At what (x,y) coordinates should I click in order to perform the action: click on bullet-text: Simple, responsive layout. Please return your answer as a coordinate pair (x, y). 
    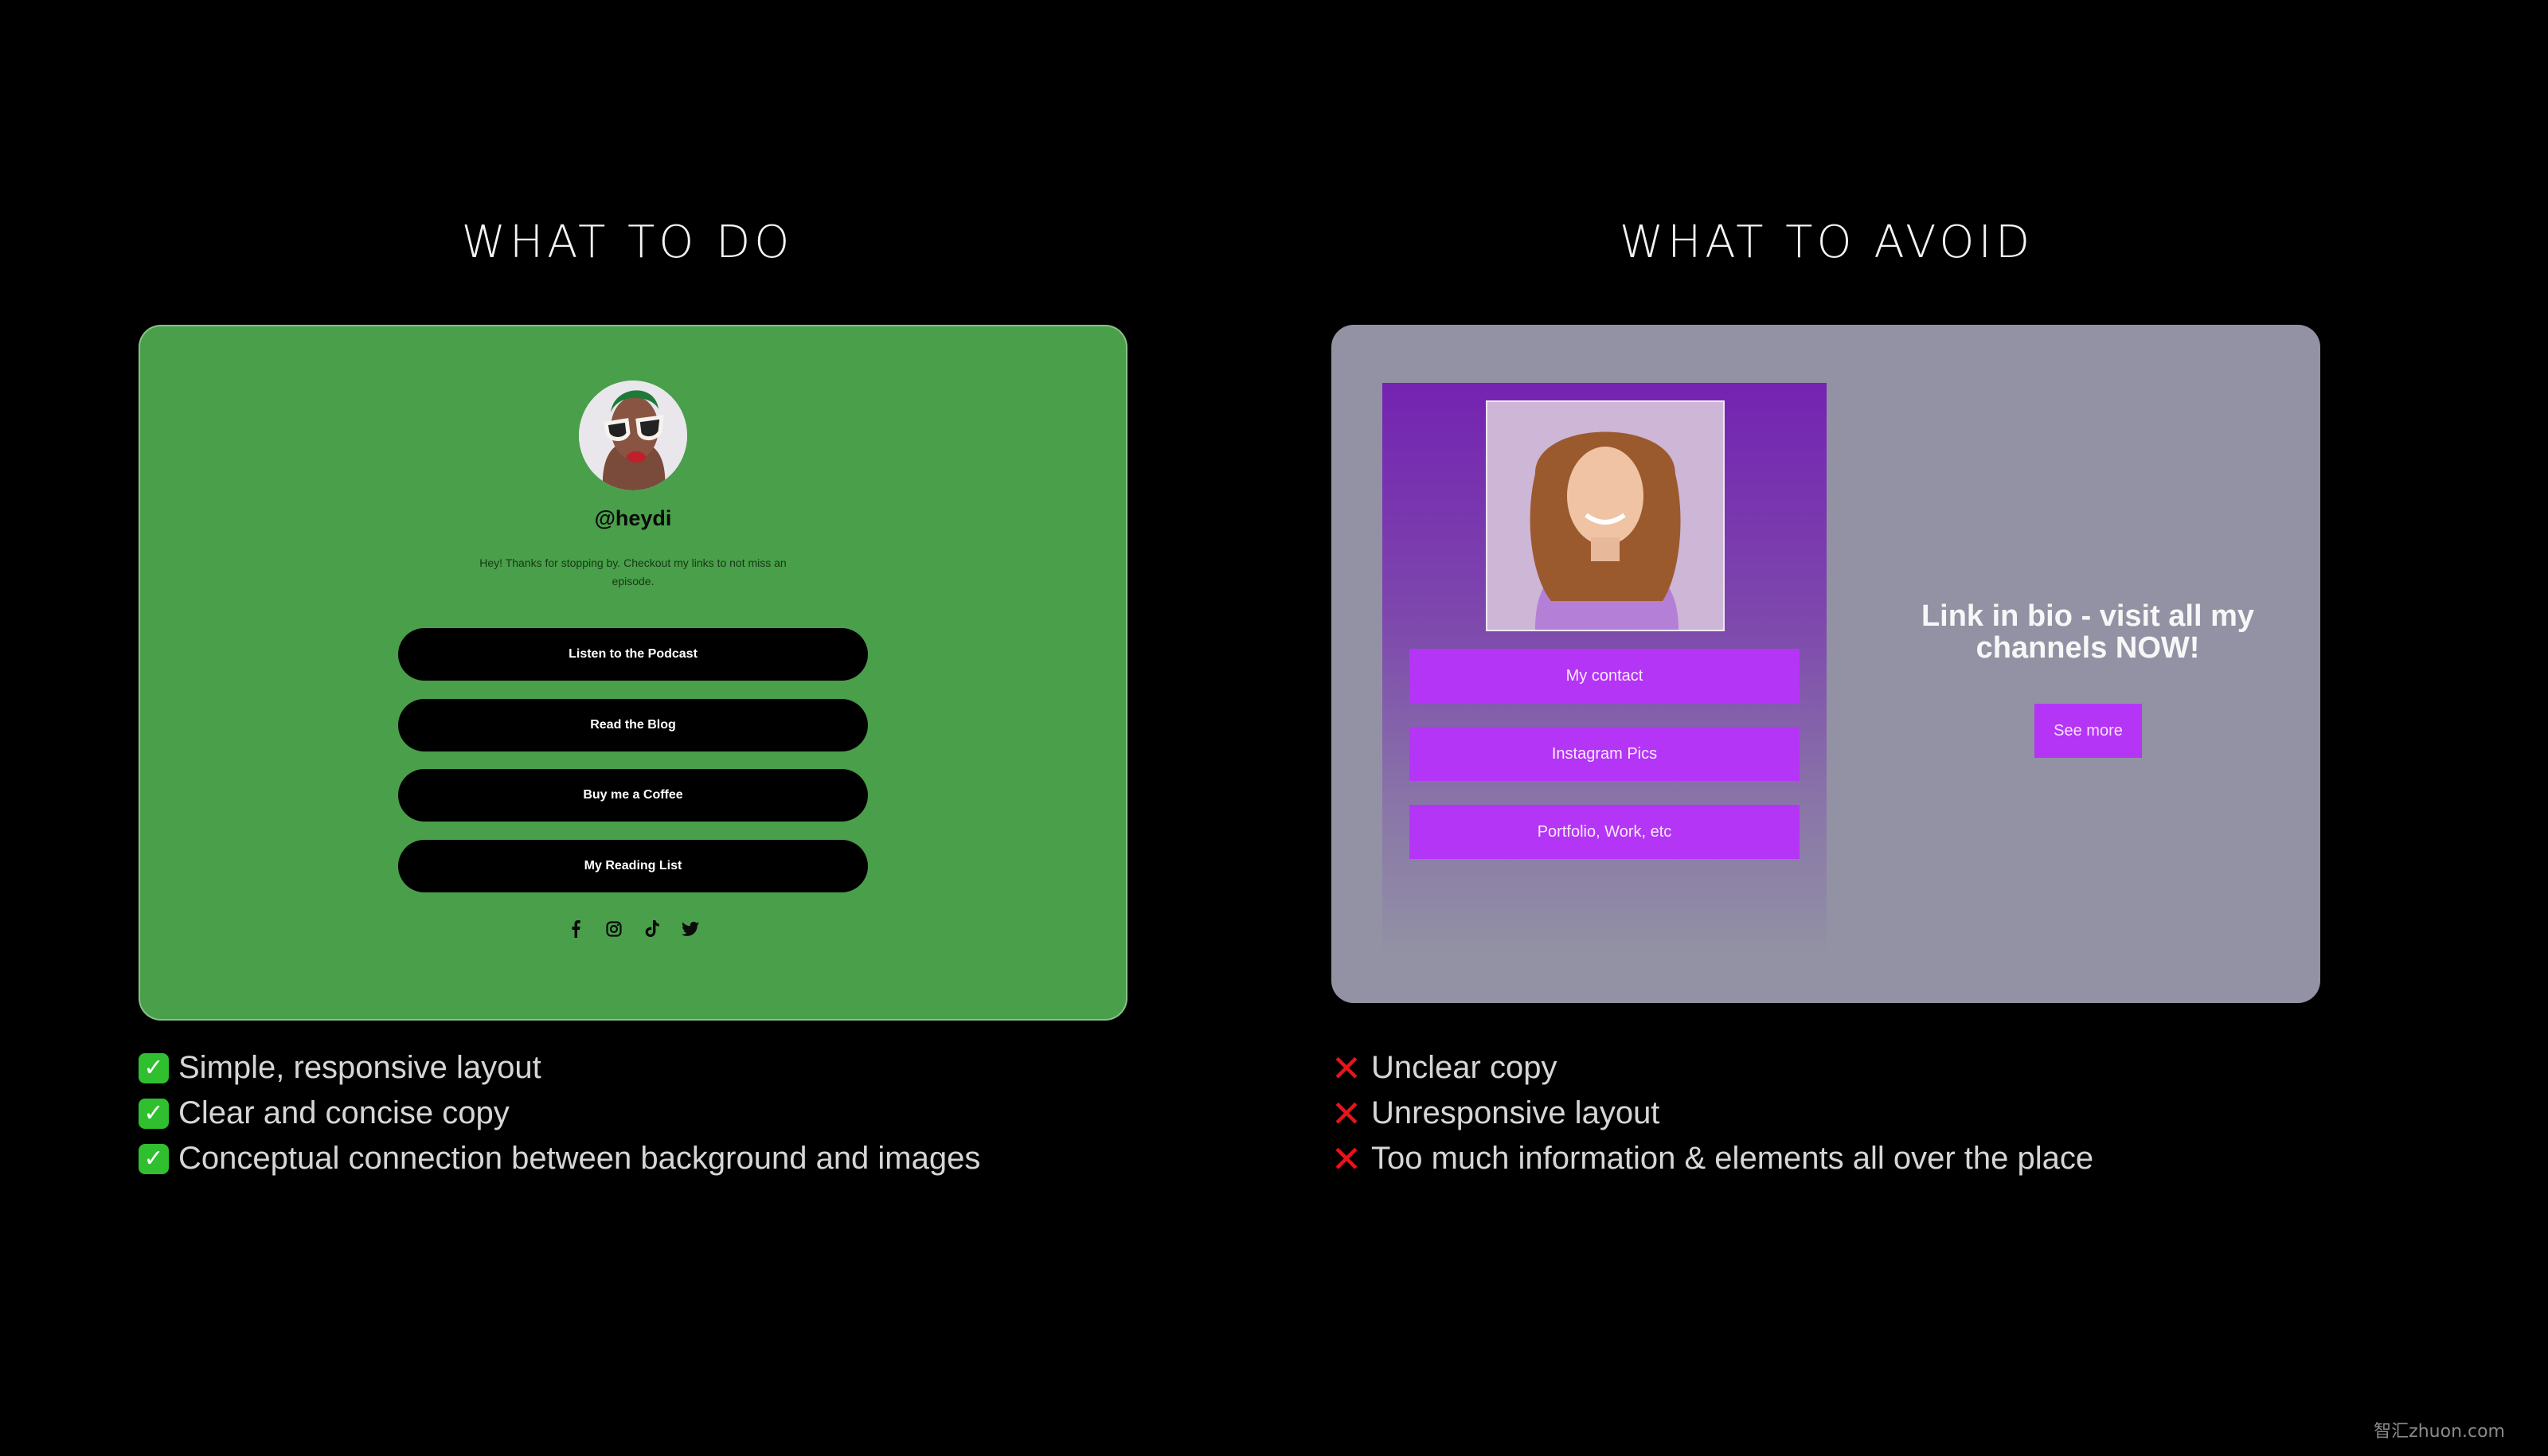
    Looking at the image, I should click on (360, 1067).